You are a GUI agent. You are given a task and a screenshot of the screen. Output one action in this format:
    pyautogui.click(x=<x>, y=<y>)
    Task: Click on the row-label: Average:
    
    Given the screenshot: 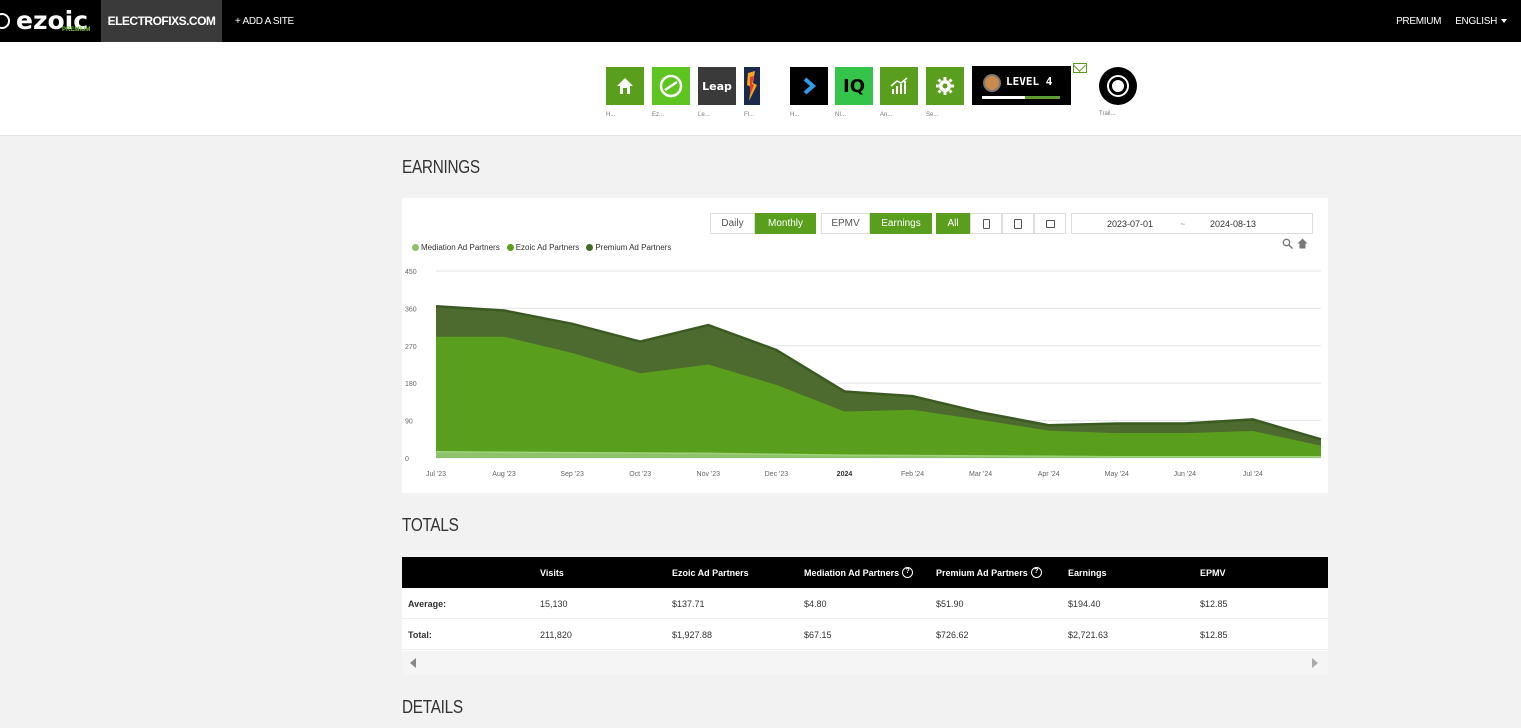 What is the action you would take?
    pyautogui.click(x=427, y=603)
    